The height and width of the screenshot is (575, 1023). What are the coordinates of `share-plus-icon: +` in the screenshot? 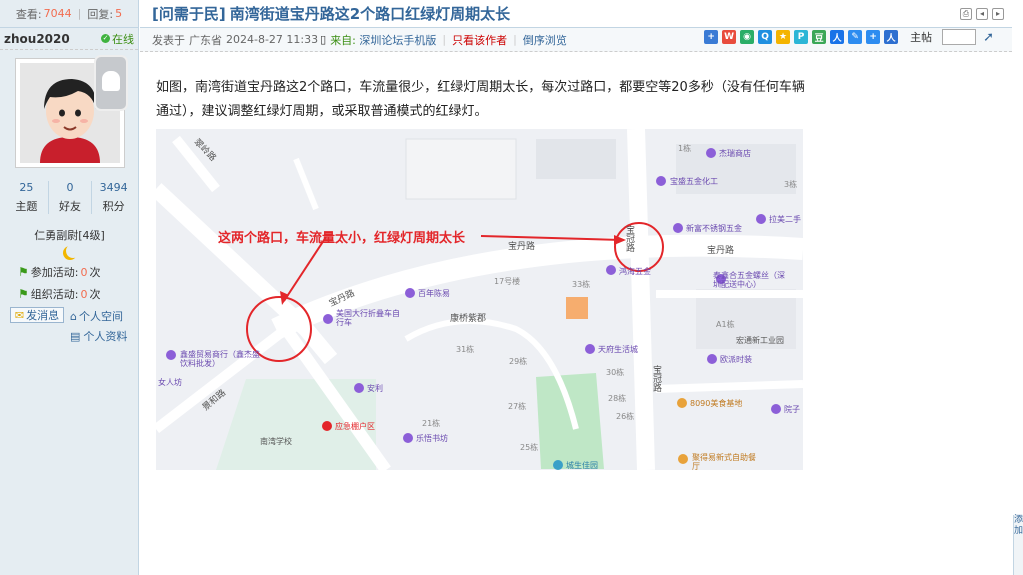 It's located at (711, 37).